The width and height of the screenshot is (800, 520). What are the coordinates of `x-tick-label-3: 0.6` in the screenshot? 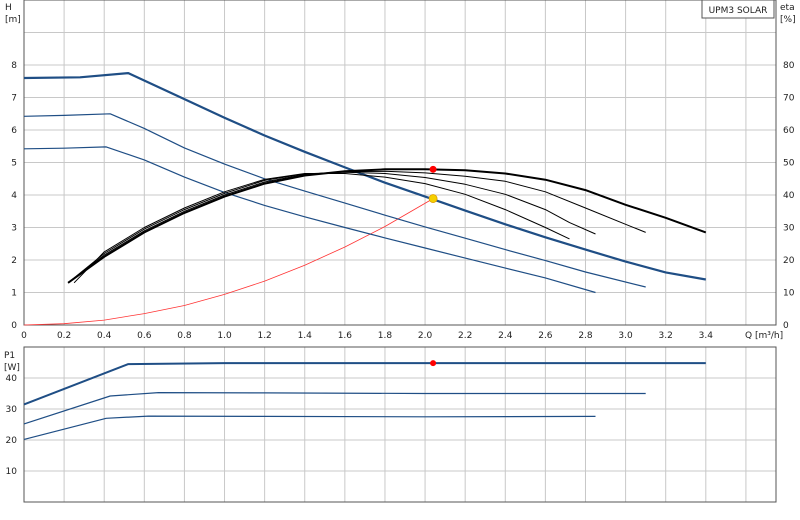 It's located at (144, 336).